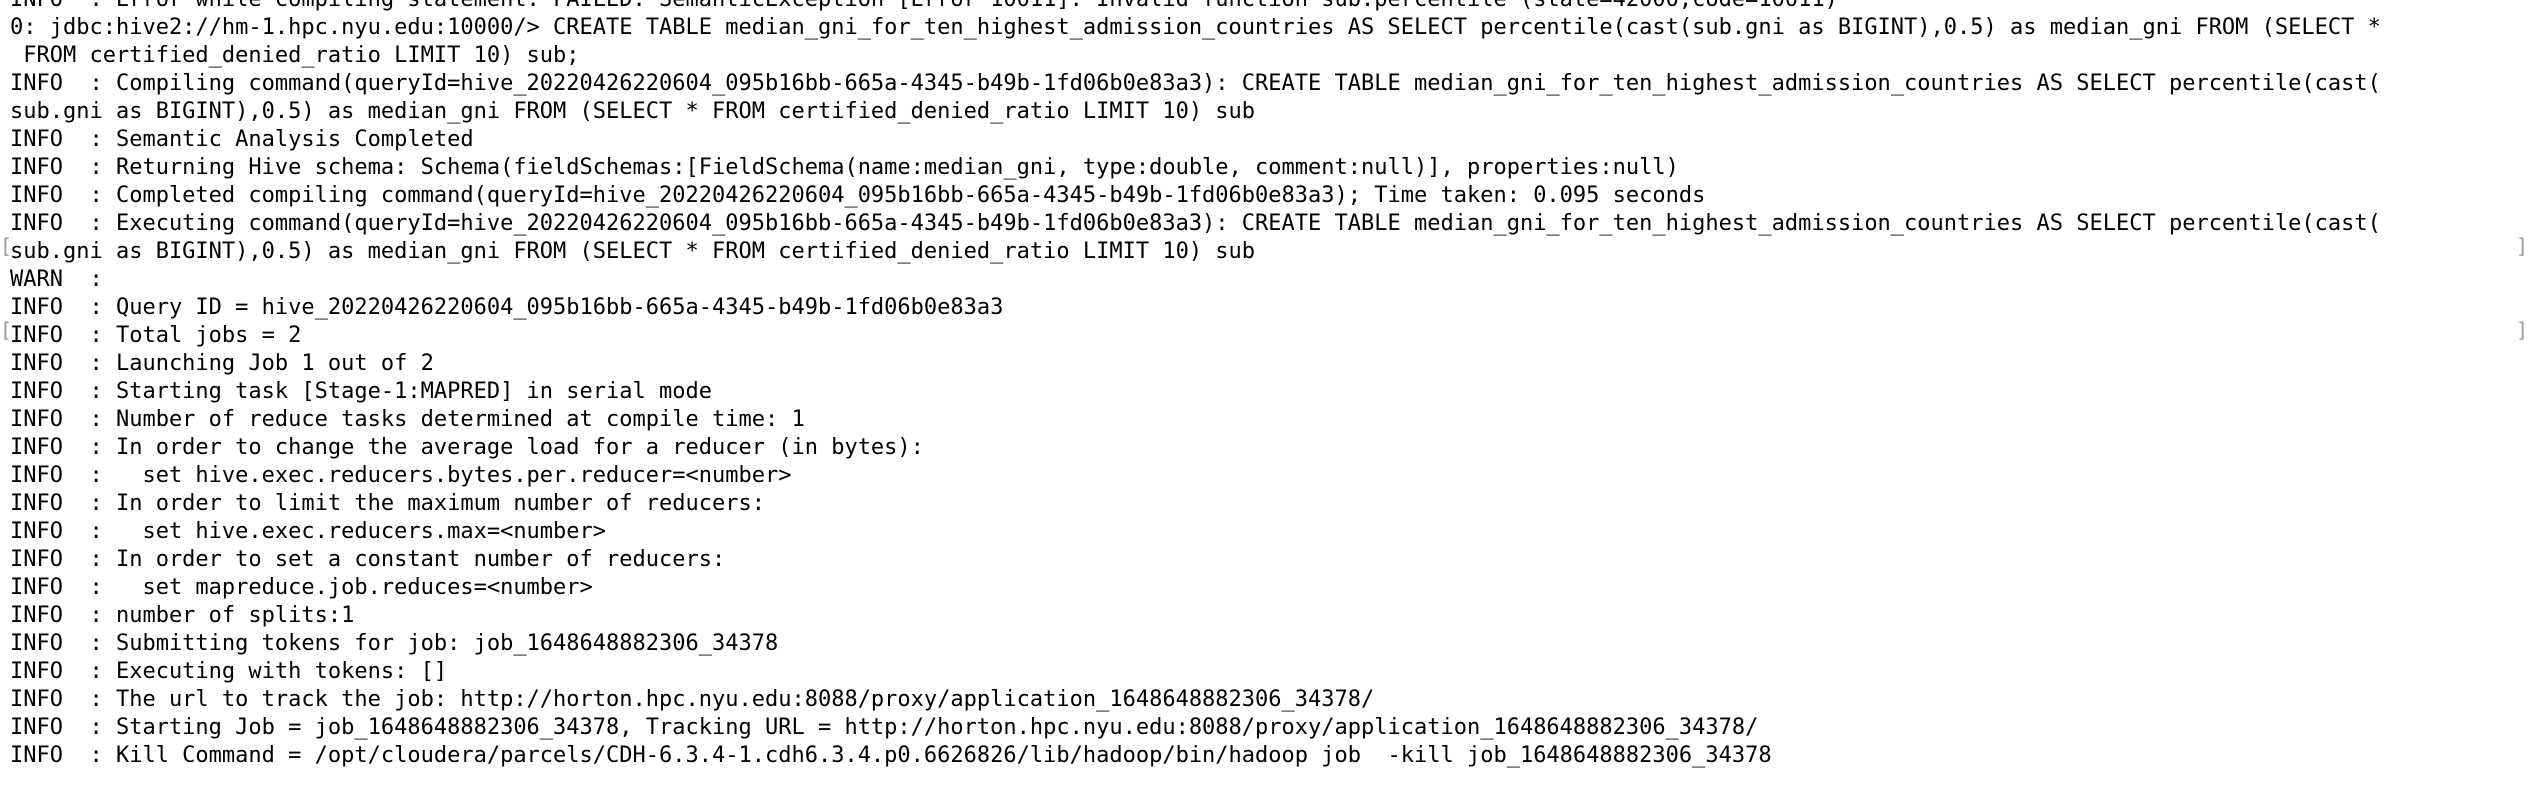  I want to click on terminal-line: INFO : Launching Job 1 out of 2, so click(222, 363).